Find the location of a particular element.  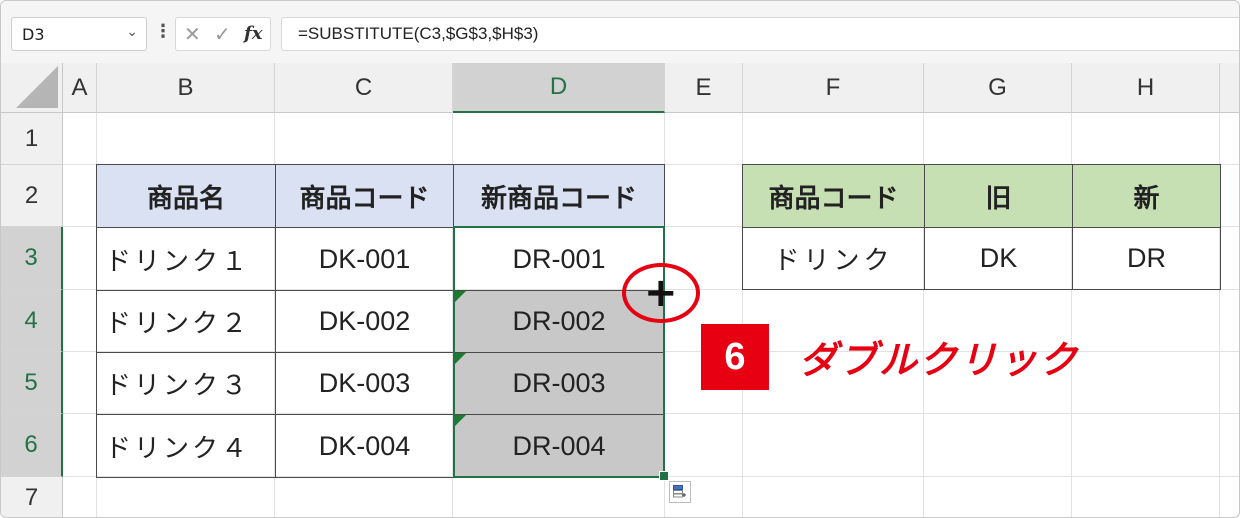

cell-value: DR-004 is located at coordinates (559, 445).